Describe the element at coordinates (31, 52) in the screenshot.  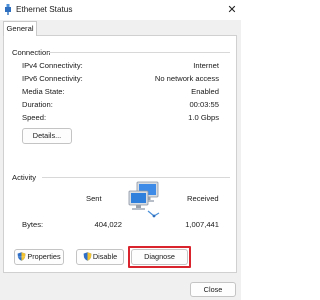
I see `connection-heading: Connection` at that location.